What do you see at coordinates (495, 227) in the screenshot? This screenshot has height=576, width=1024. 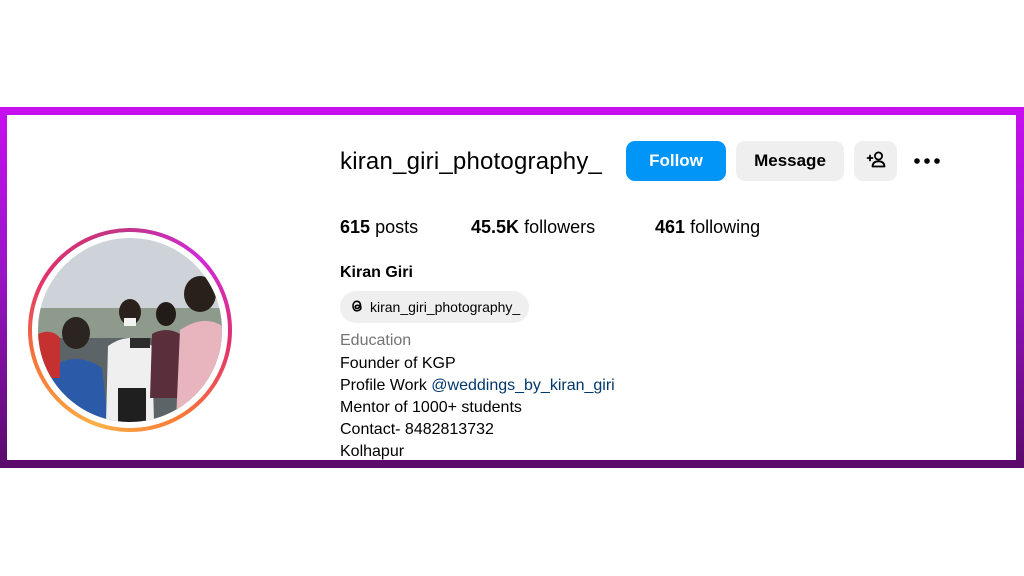 I see `followers-count: 45.5K` at bounding box center [495, 227].